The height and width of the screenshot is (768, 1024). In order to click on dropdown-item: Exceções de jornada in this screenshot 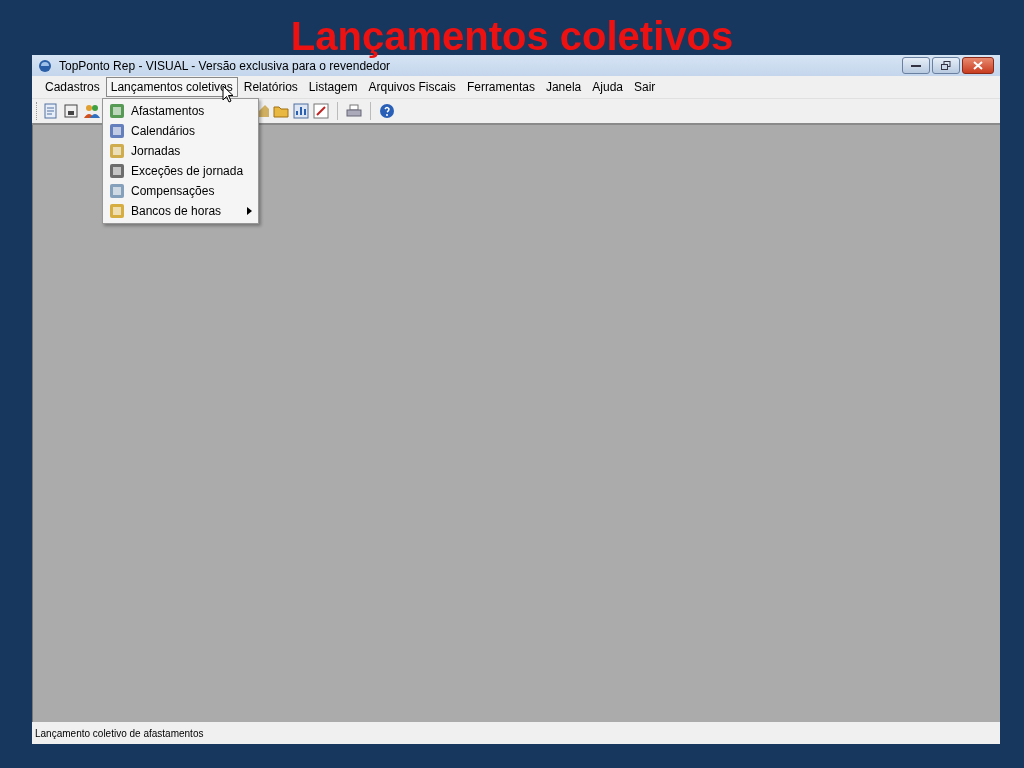, I will do `click(180, 171)`.